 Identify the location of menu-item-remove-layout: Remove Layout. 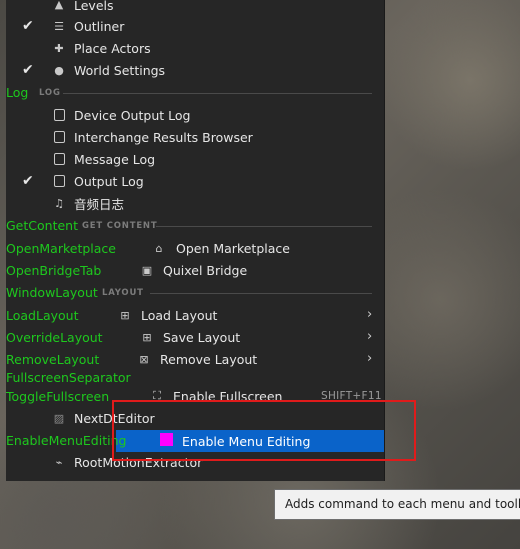
(208, 359).